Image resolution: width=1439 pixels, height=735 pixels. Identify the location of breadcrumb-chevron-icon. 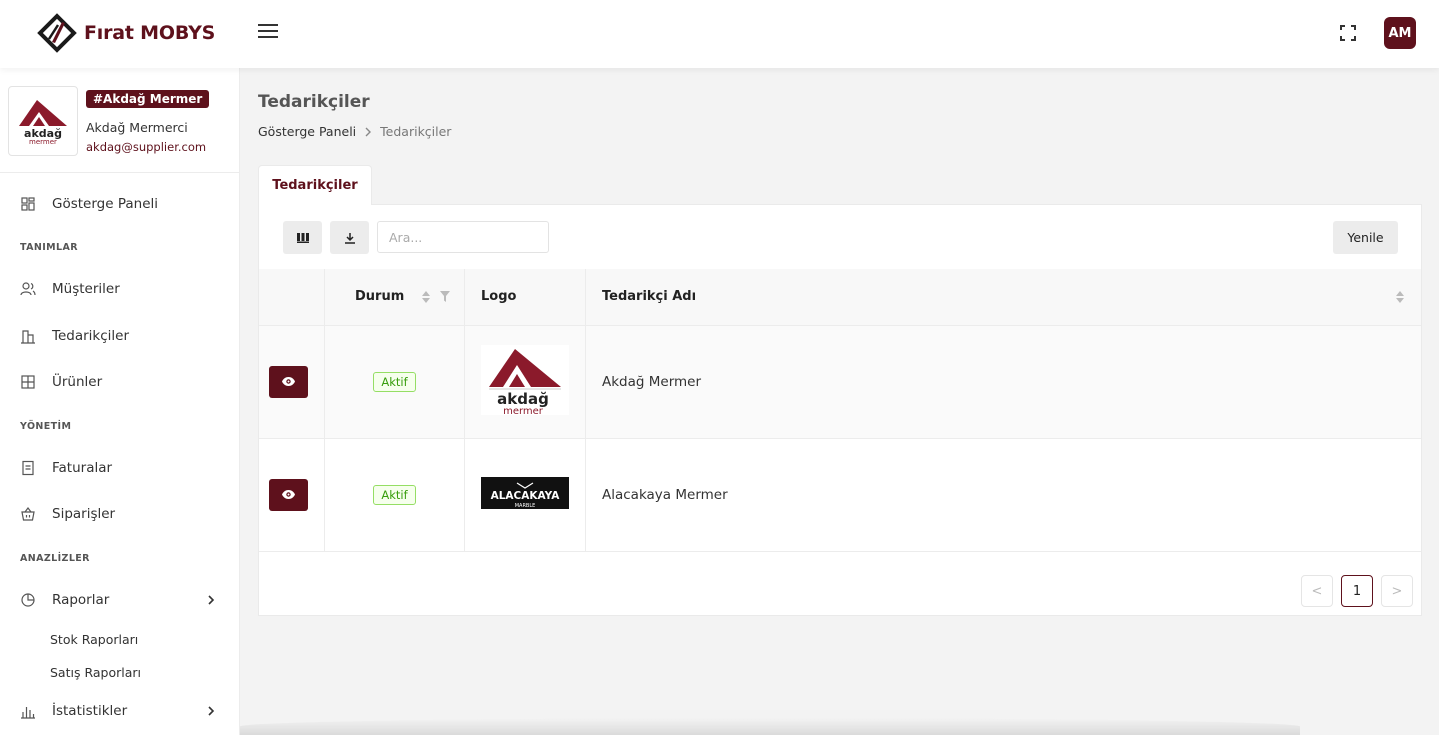
(368, 131).